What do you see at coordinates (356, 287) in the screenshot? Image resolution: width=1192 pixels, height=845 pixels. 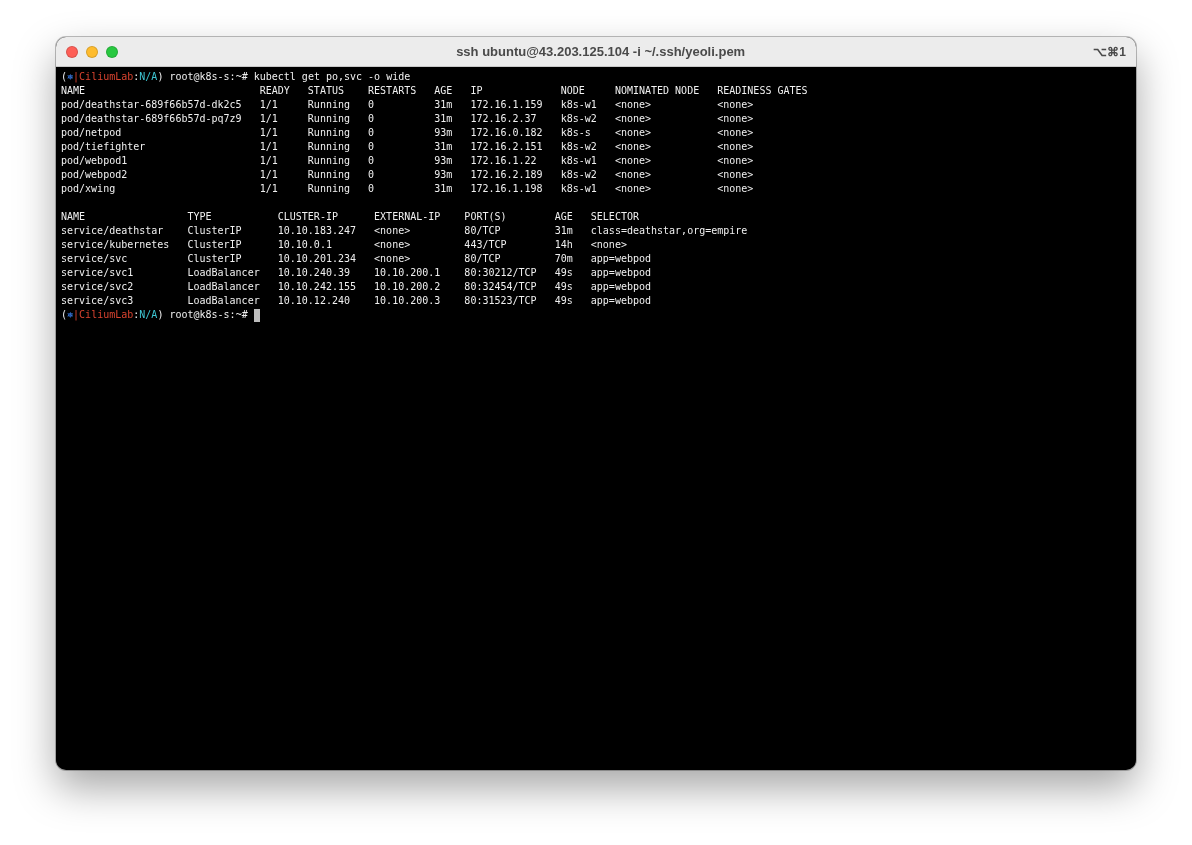 I see `output-line: service/svc2 LoadBalancer 10.10.242.155 10.10.200.2 80:32454/TCP 49s app=webpod` at bounding box center [356, 287].